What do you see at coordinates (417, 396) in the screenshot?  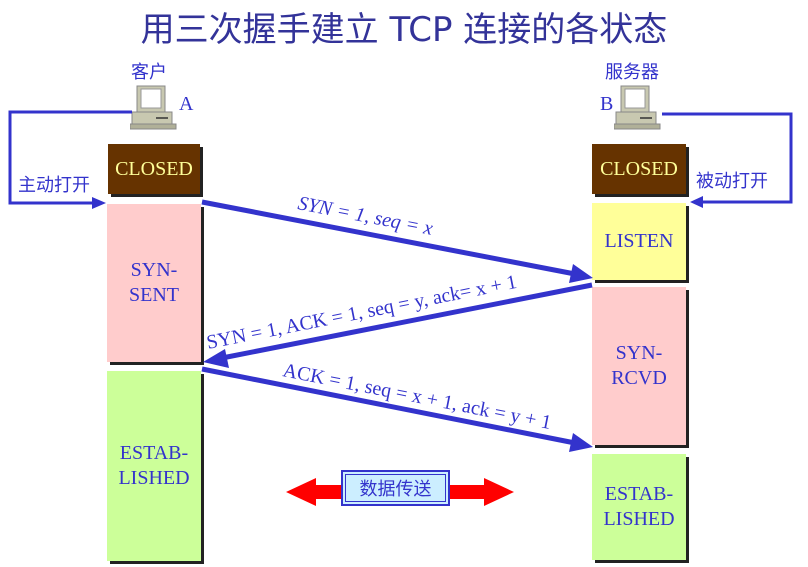 I see `ack-message-label: ACK = 1, seq = x + 1, ack = y + 1` at bounding box center [417, 396].